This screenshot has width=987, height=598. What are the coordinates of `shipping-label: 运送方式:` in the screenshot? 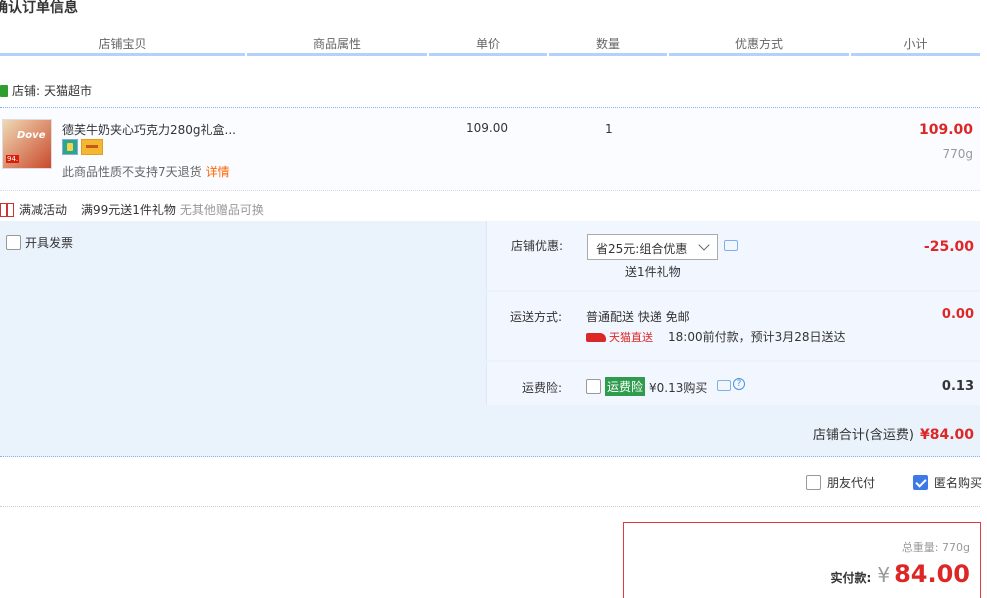 It's located at (536, 317).